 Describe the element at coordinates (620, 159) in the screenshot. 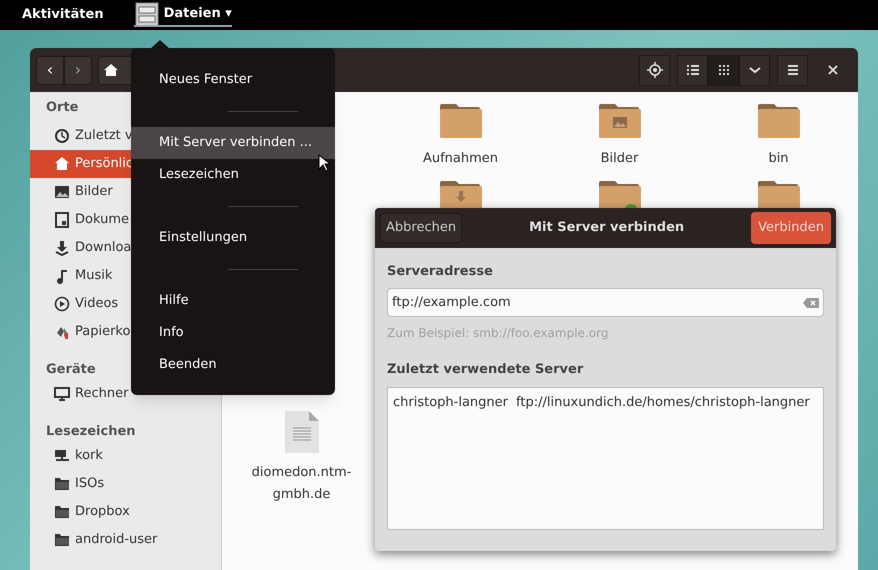

I see `file-name: Bilder` at that location.